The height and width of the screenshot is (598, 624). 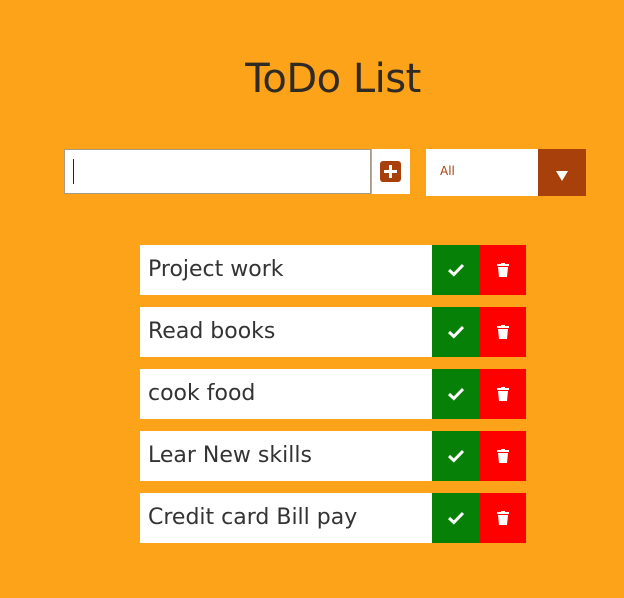 I want to click on plus-square-icon, so click(x=390, y=171).